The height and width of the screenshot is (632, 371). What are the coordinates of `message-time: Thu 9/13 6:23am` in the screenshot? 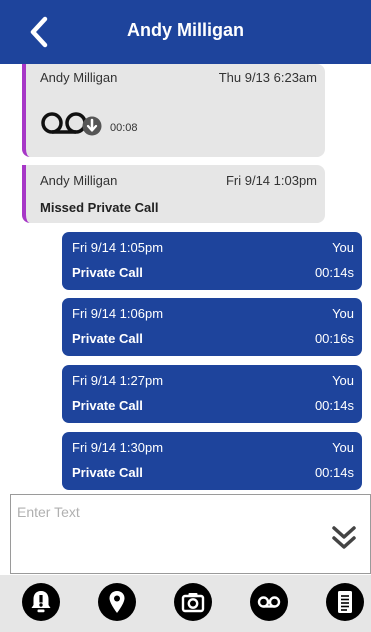 It's located at (267, 77).